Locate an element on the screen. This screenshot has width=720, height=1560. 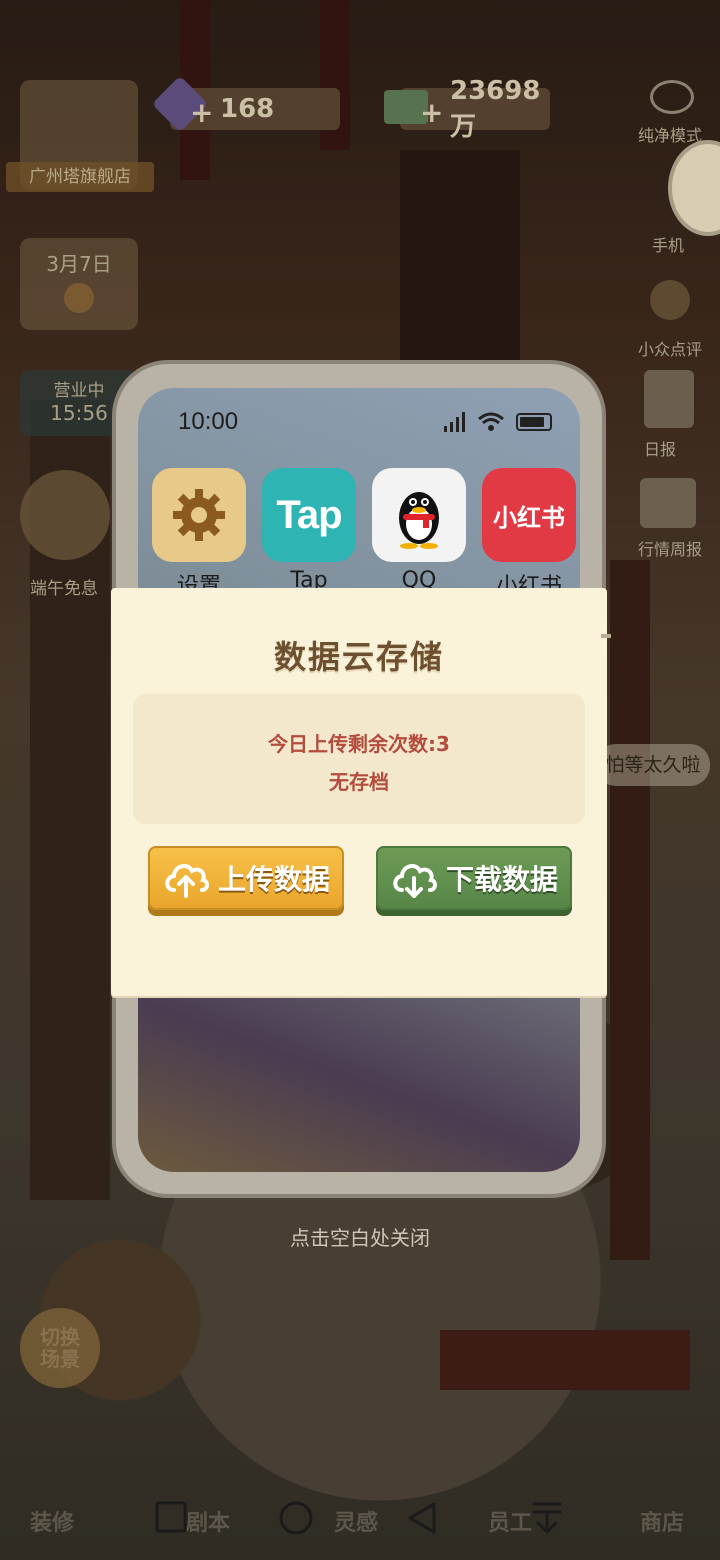
medal-icon is located at coordinates (79, 298).